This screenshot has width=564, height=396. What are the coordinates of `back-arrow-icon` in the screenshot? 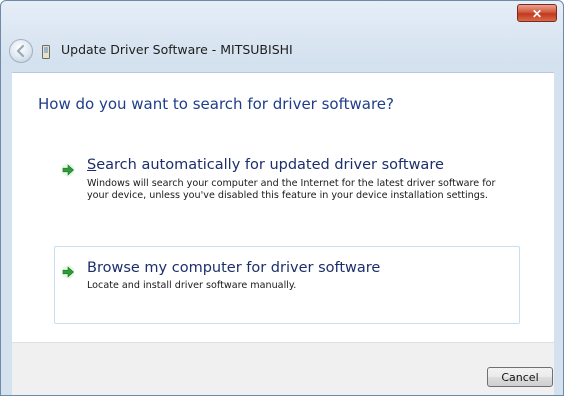 It's located at (20, 51).